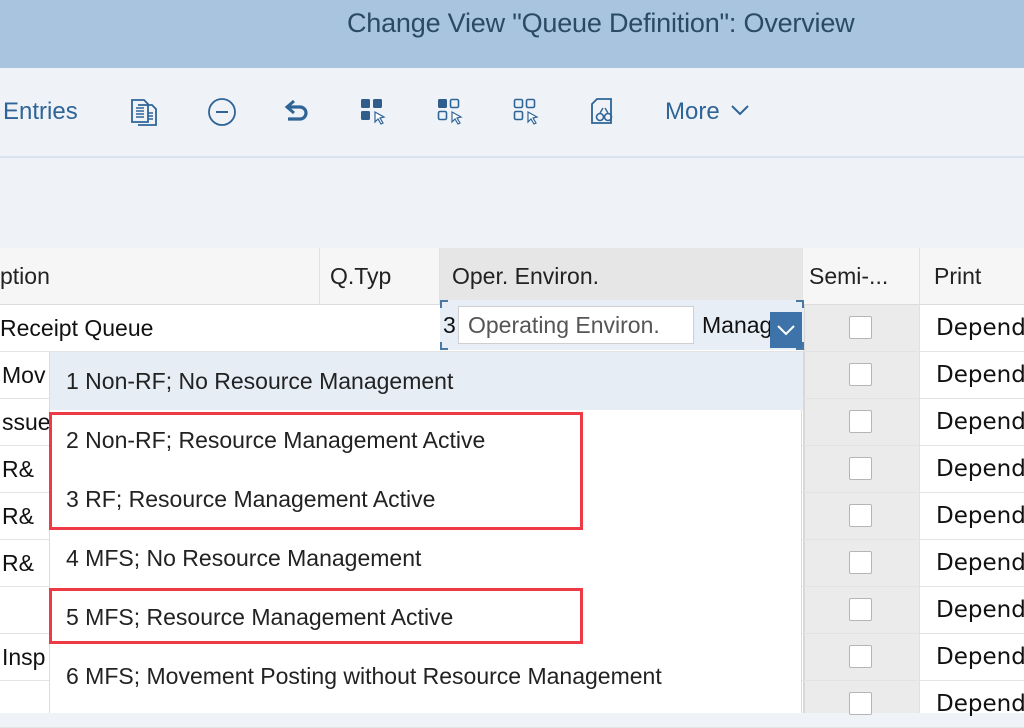  I want to click on toolbar: Entries More, so click(512, 113).